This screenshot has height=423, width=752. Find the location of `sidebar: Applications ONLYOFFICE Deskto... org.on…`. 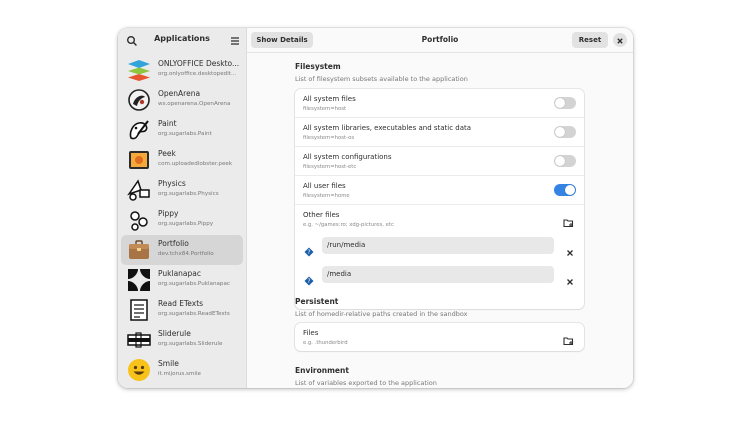

sidebar: Applications ONLYOFFICE Deskto... org.on… is located at coordinates (182, 208).